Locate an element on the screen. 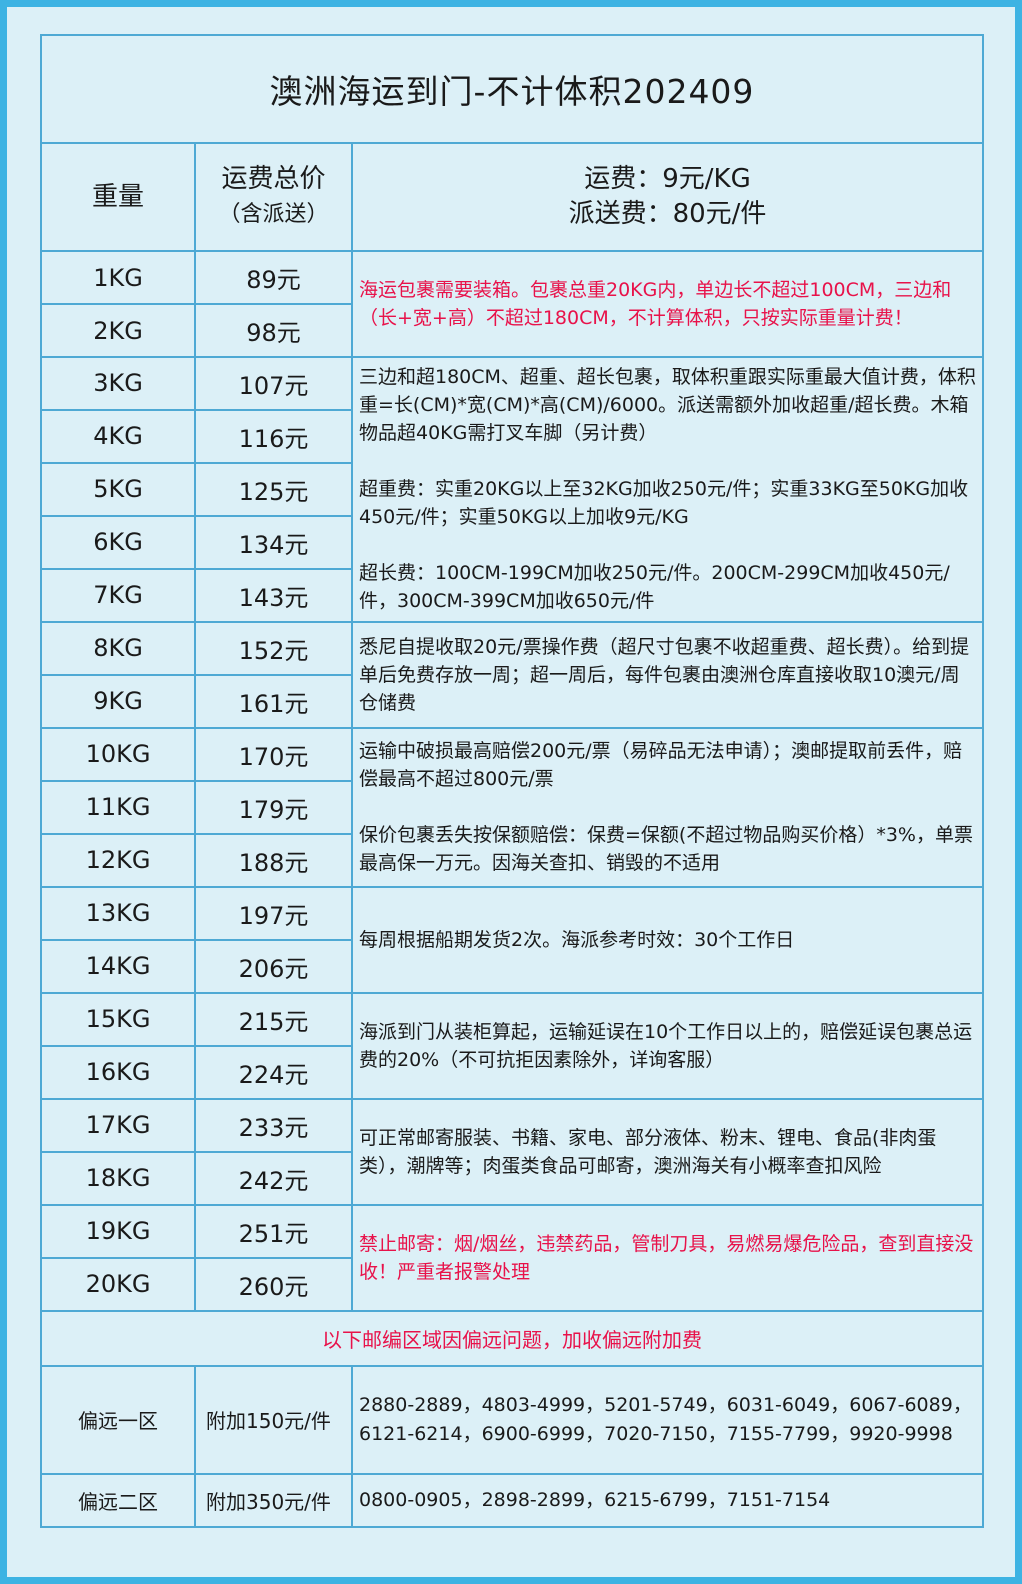  rate-header: 运费：9元/KG 派送费：80元/件 is located at coordinates (667, 197).